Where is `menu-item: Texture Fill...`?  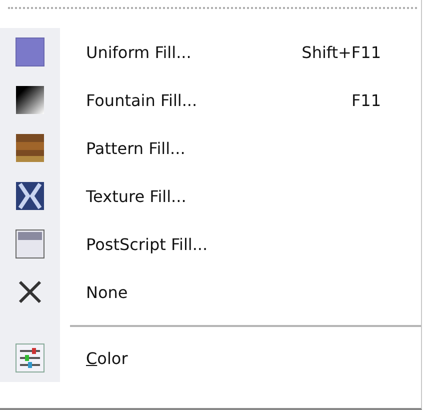 menu-item: Texture Fill... is located at coordinates (210, 196).